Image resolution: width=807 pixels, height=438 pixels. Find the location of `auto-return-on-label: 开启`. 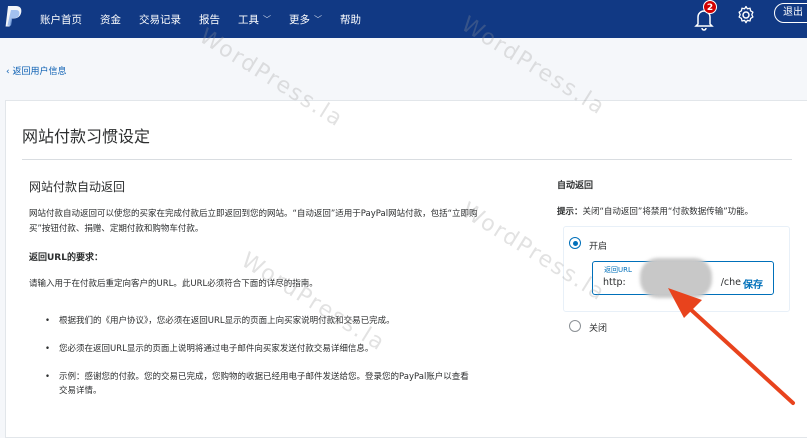

auto-return-on-label: 开启 is located at coordinates (598, 245).